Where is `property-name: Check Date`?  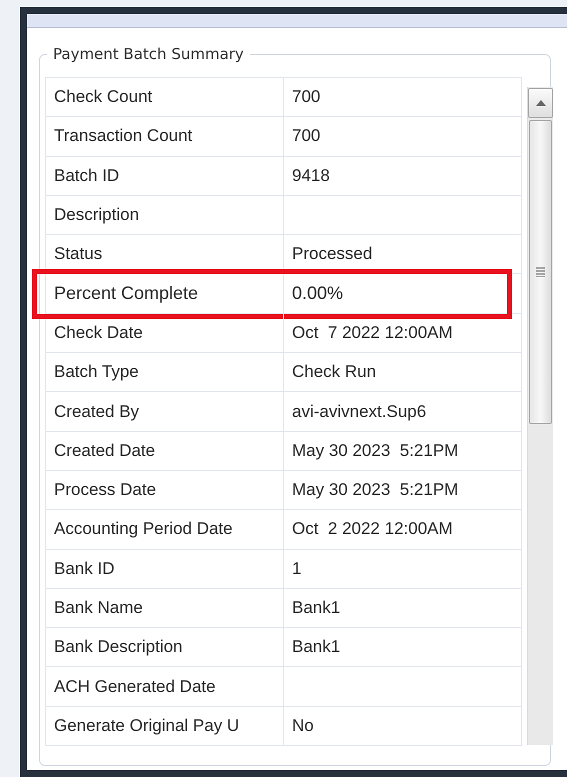 property-name: Check Date is located at coordinates (165, 334).